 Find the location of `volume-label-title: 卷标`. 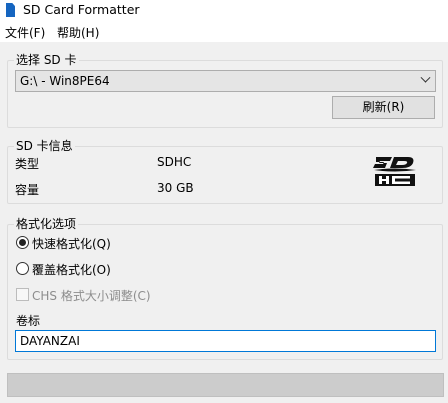

volume-label-title: 卷标 is located at coordinates (28, 321).